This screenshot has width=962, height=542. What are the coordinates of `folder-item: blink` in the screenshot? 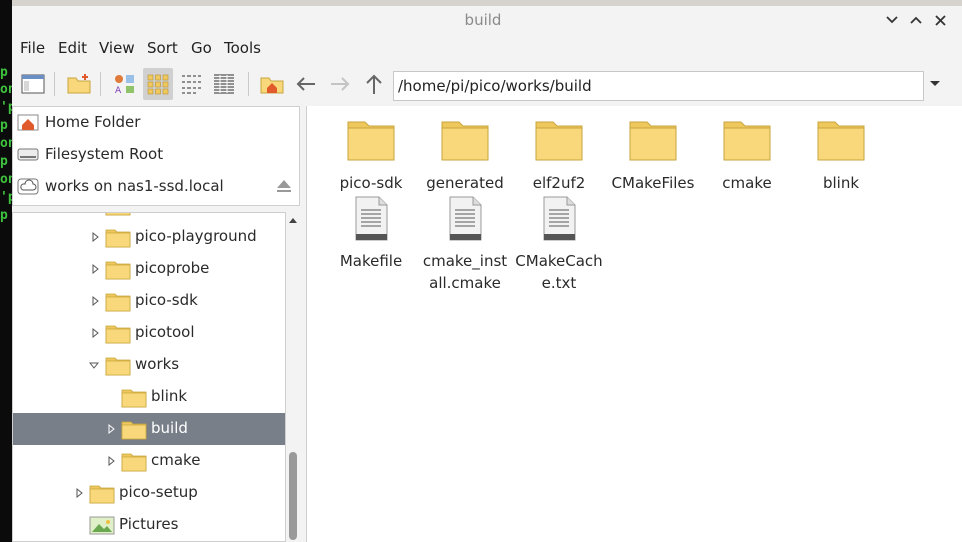 It's located at (841, 156).